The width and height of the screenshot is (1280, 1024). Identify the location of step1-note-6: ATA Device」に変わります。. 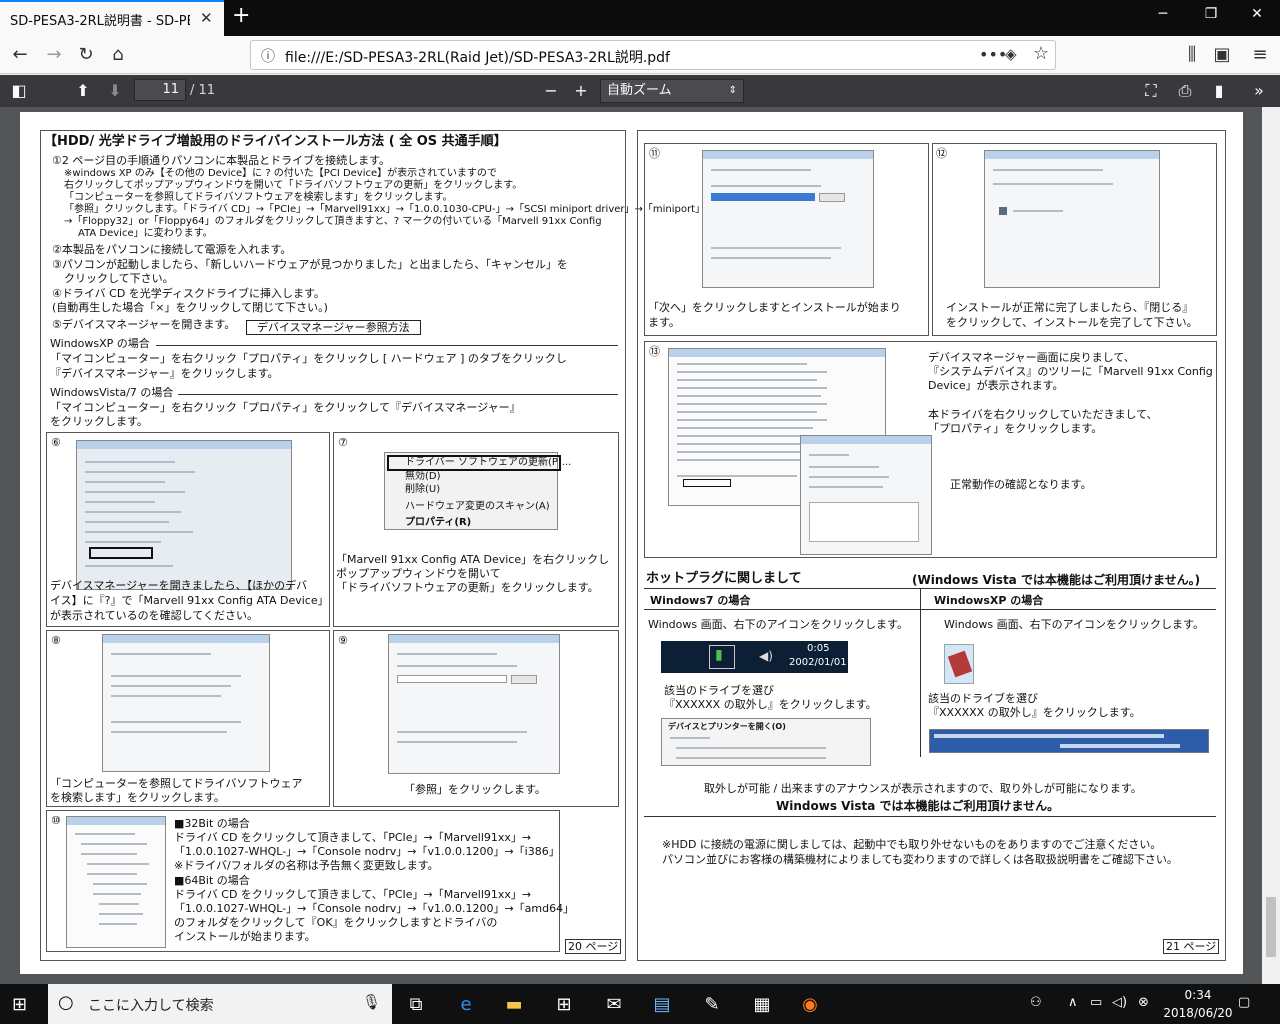
(145, 233).